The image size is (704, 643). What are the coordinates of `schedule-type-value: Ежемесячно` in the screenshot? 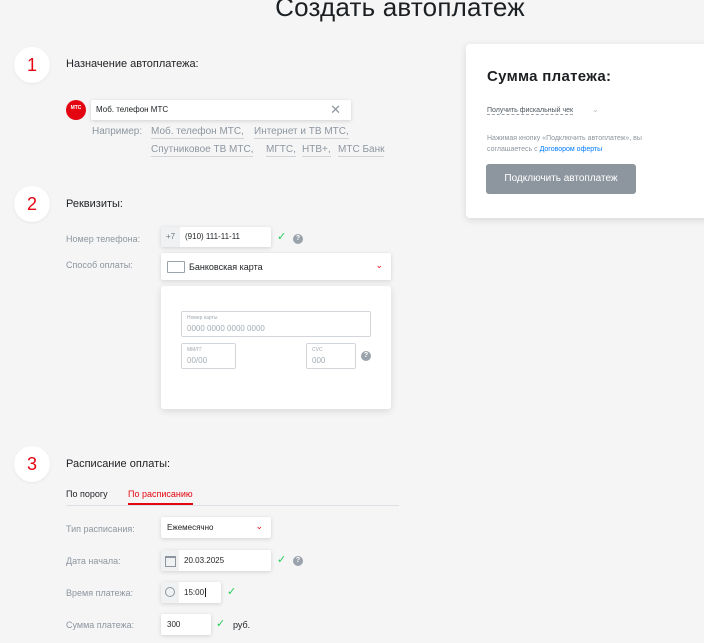 It's located at (190, 527).